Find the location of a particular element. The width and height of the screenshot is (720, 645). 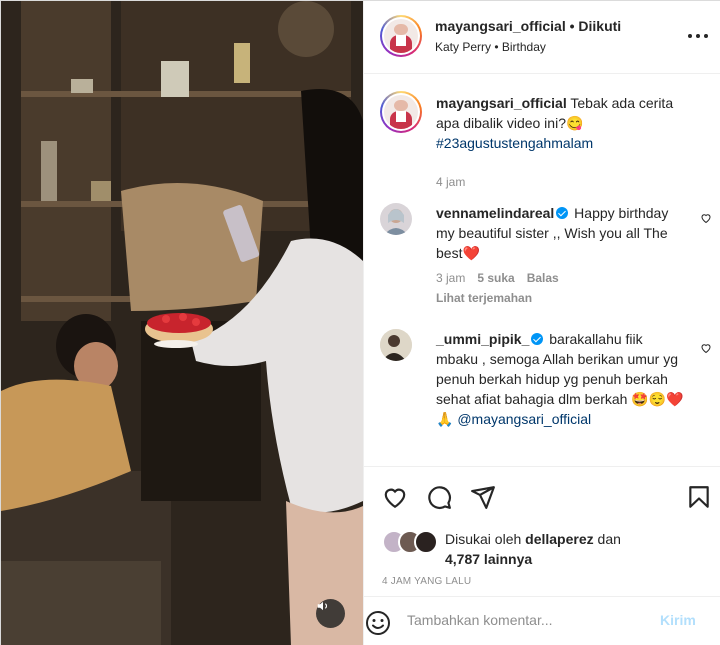

liked-by-prefix: Disukai oleh is located at coordinates (483, 539).